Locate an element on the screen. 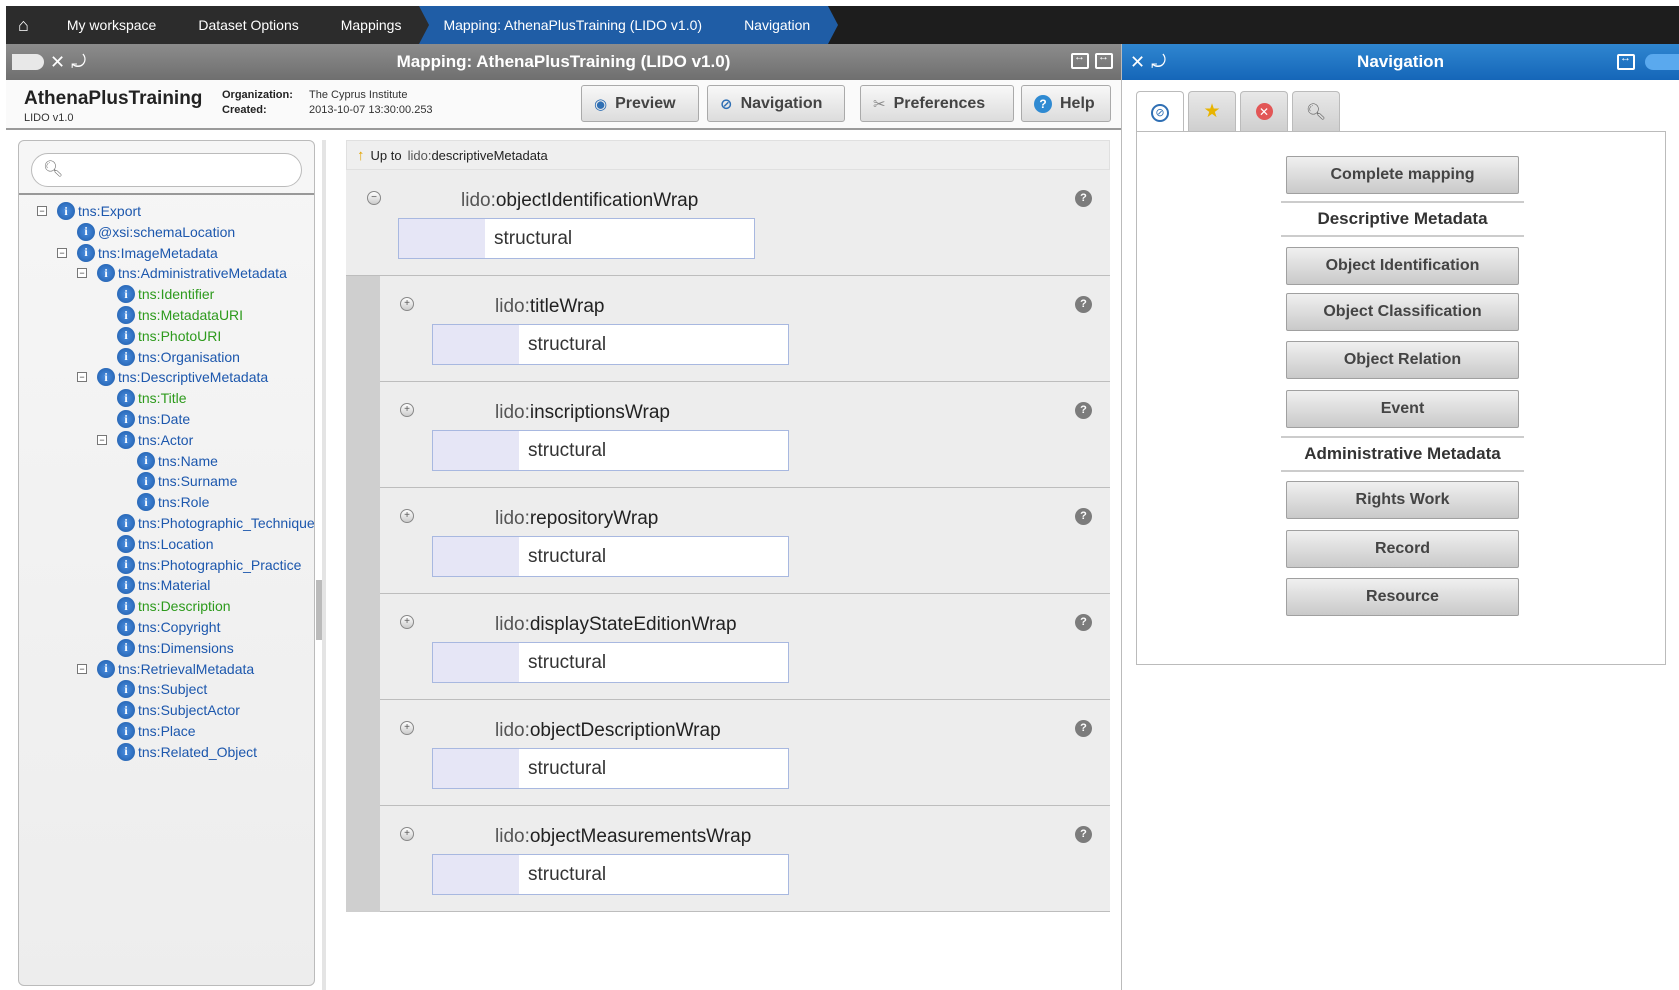 This screenshot has width=1679, height=990. help-button: ? Help is located at coordinates (1066, 103).